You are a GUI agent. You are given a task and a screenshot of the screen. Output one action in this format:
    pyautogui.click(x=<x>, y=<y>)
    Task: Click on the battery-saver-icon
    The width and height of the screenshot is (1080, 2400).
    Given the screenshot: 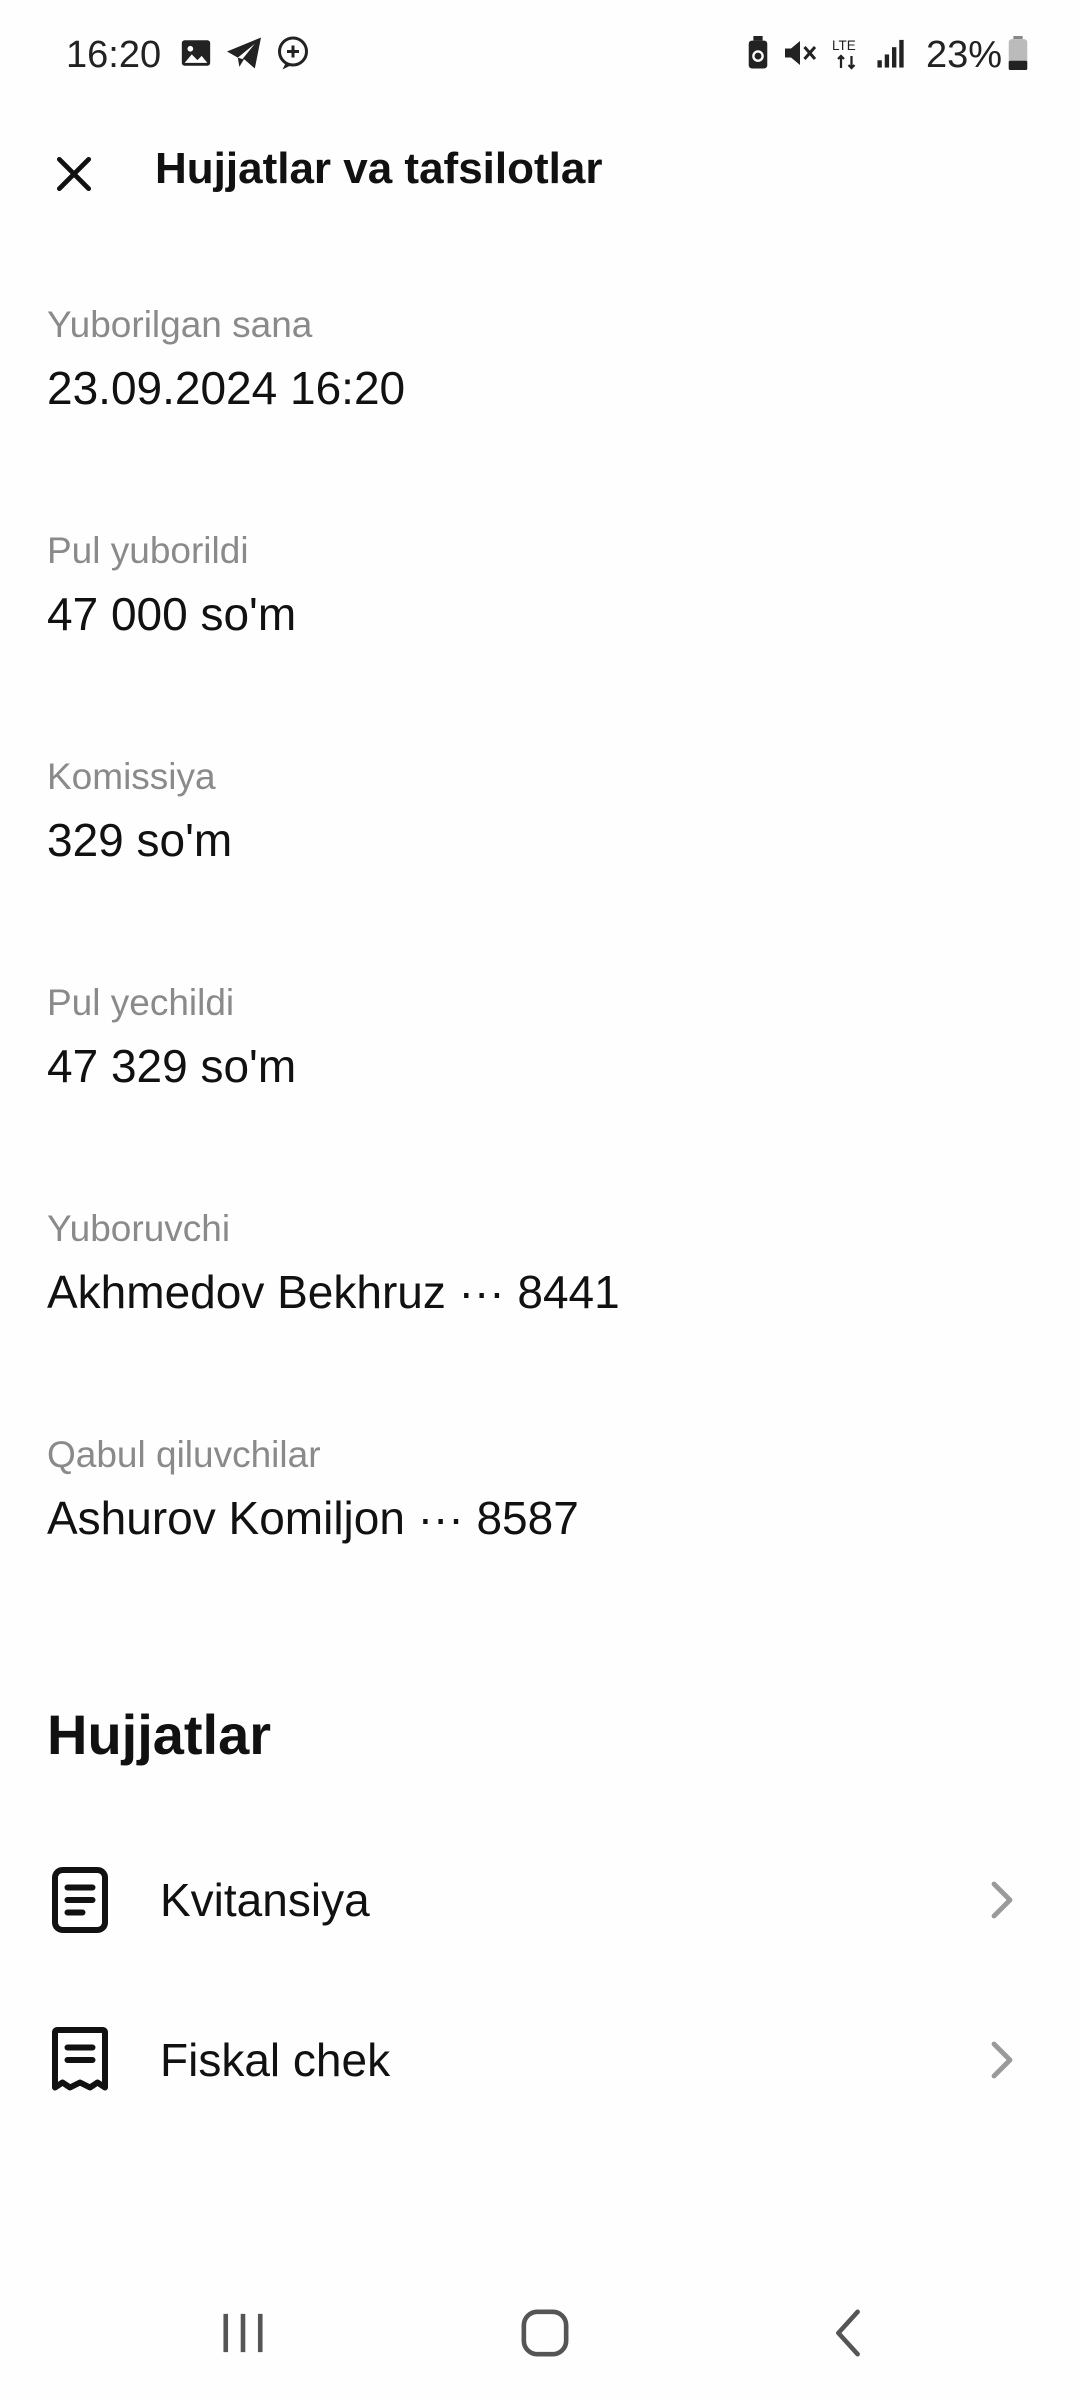 What is the action you would take?
    pyautogui.click(x=758, y=55)
    